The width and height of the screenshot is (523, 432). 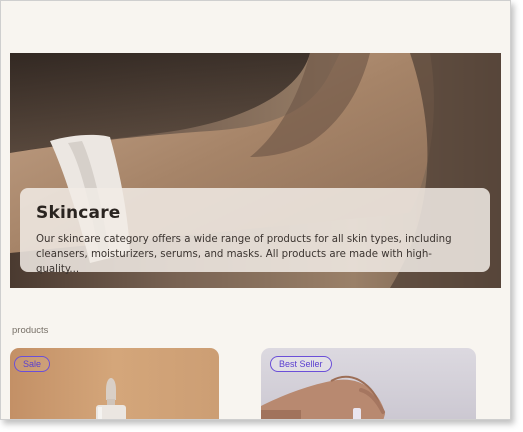 I want to click on product-card: Best Seller, so click(x=368, y=383).